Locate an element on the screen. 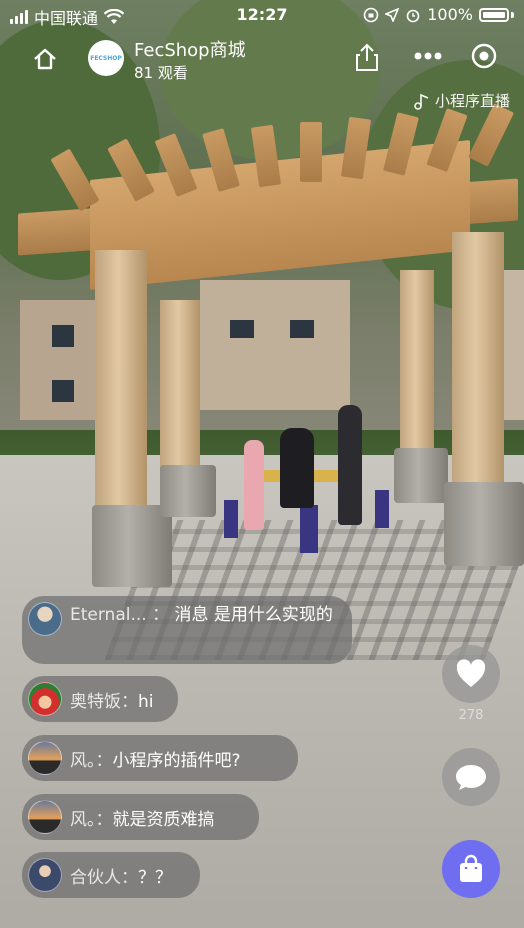 This screenshot has height=928, width=524. adult-figure is located at coordinates (297, 468).